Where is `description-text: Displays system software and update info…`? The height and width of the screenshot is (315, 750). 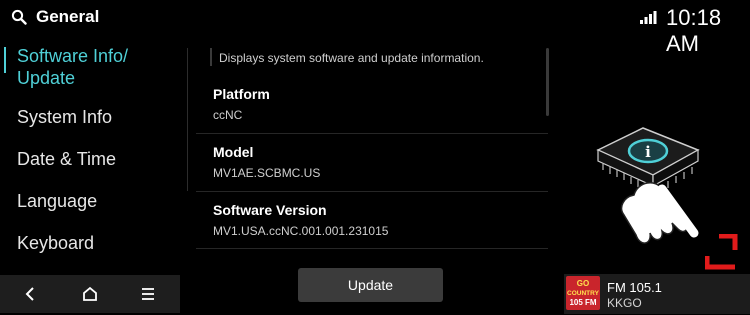
description-text: Displays system software and update info… is located at coordinates (351, 58).